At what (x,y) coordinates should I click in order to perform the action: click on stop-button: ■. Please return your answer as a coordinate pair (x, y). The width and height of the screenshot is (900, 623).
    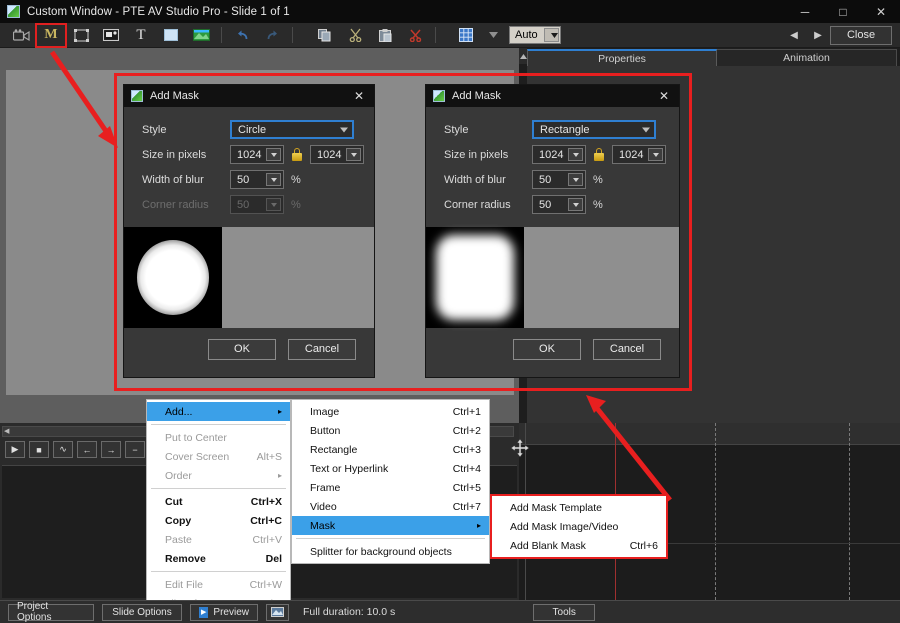
    Looking at the image, I should click on (39, 449).